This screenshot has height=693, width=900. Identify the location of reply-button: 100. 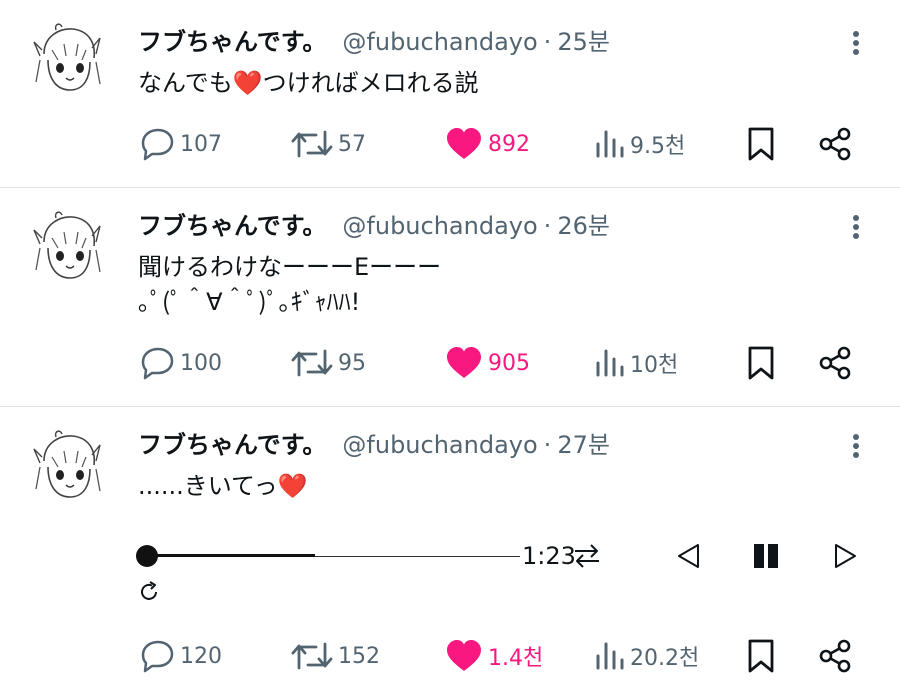
(180, 363).